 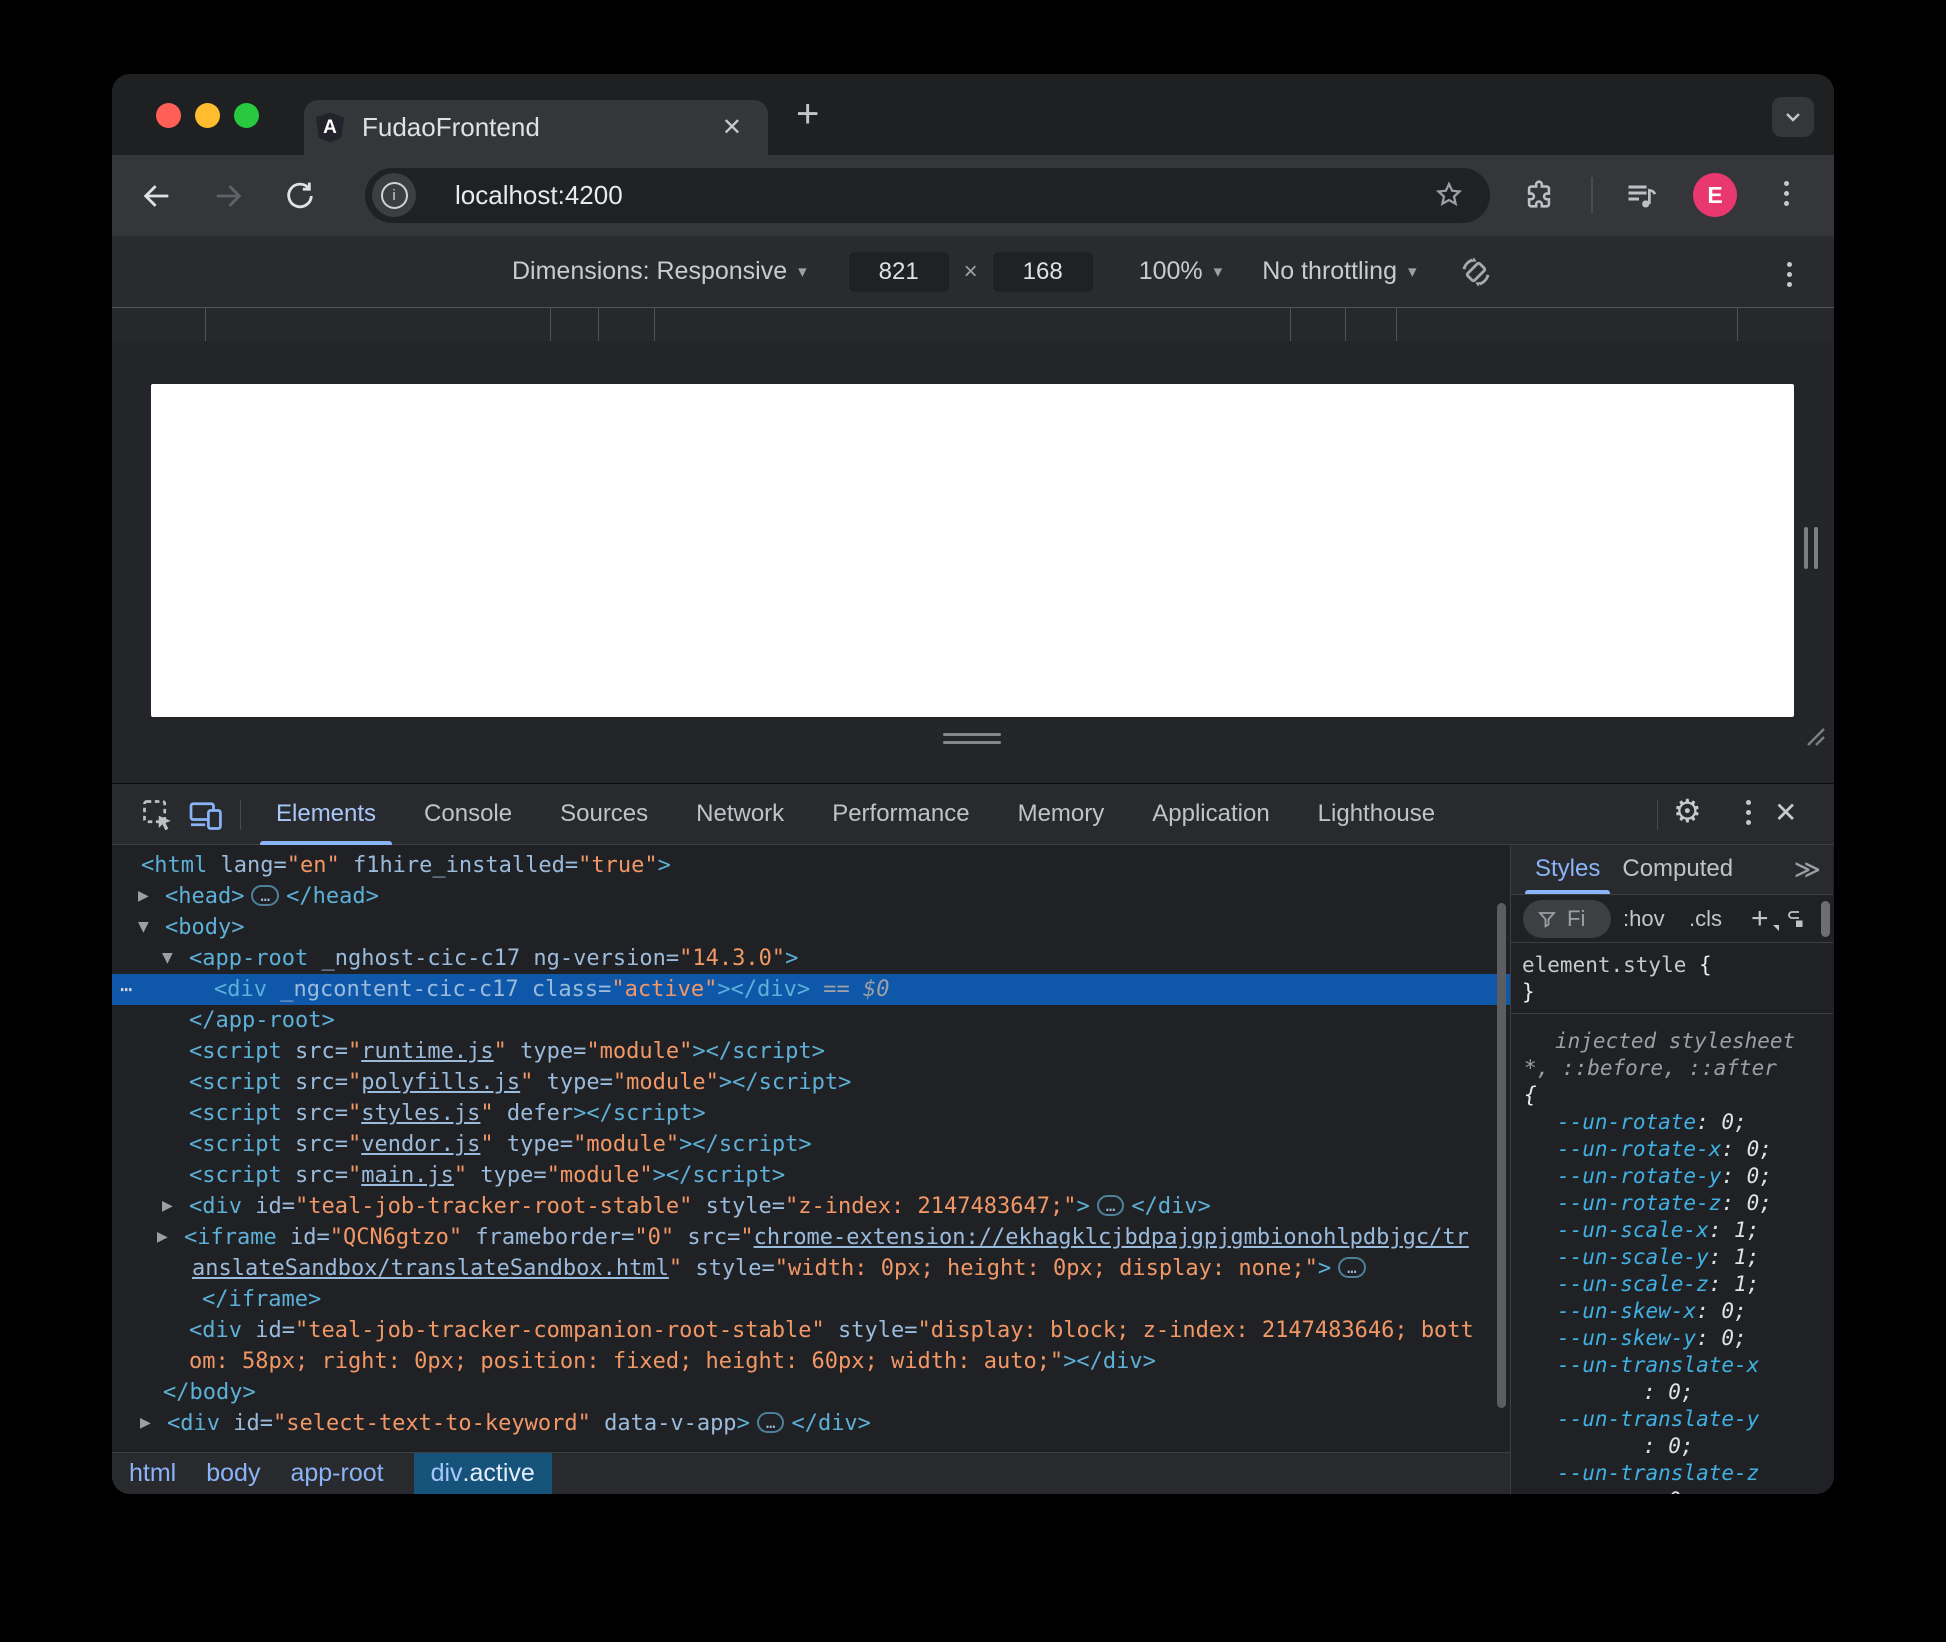 What do you see at coordinates (740, 814) in the screenshot?
I see `tab-network: Network` at bounding box center [740, 814].